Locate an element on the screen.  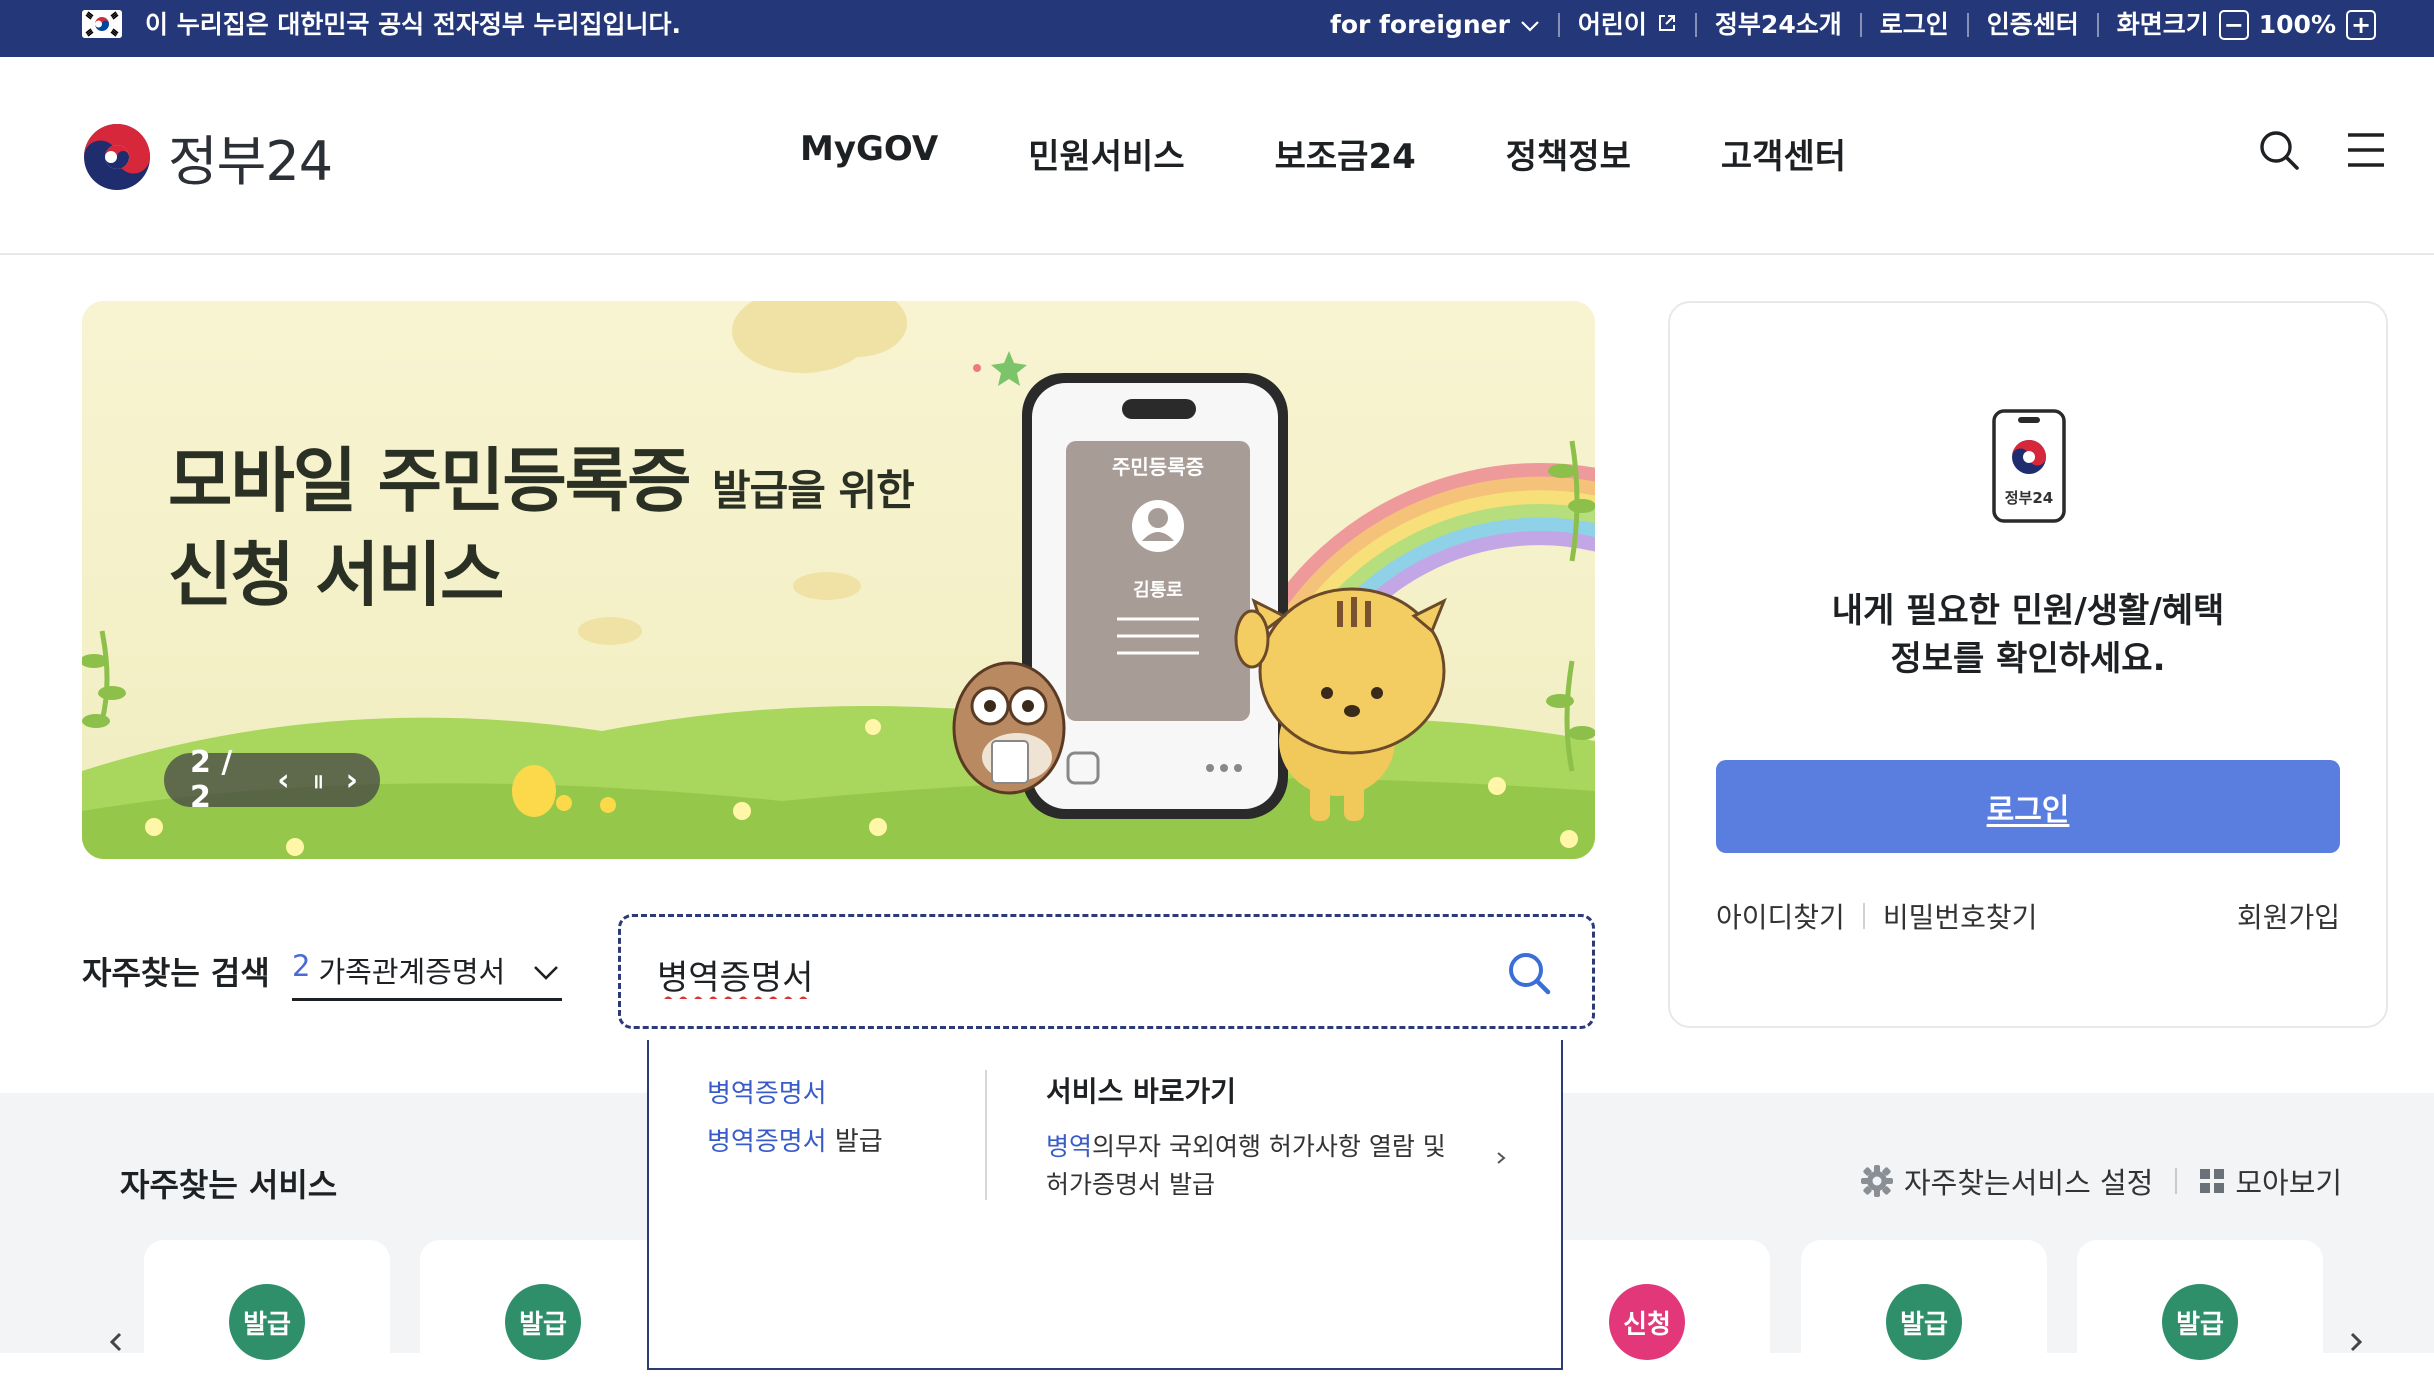
kids-link: 어린이 is located at coordinates (1627, 25).